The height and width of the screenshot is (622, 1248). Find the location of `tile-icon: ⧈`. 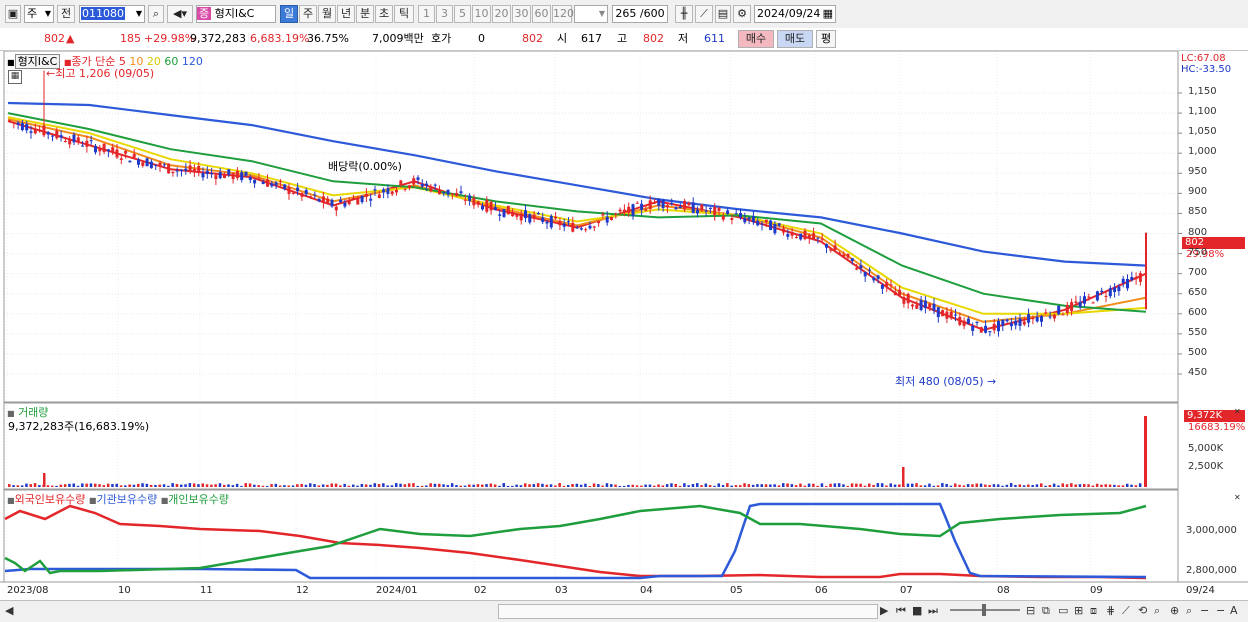

tile-icon: ⧈ is located at coordinates (1093, 611).